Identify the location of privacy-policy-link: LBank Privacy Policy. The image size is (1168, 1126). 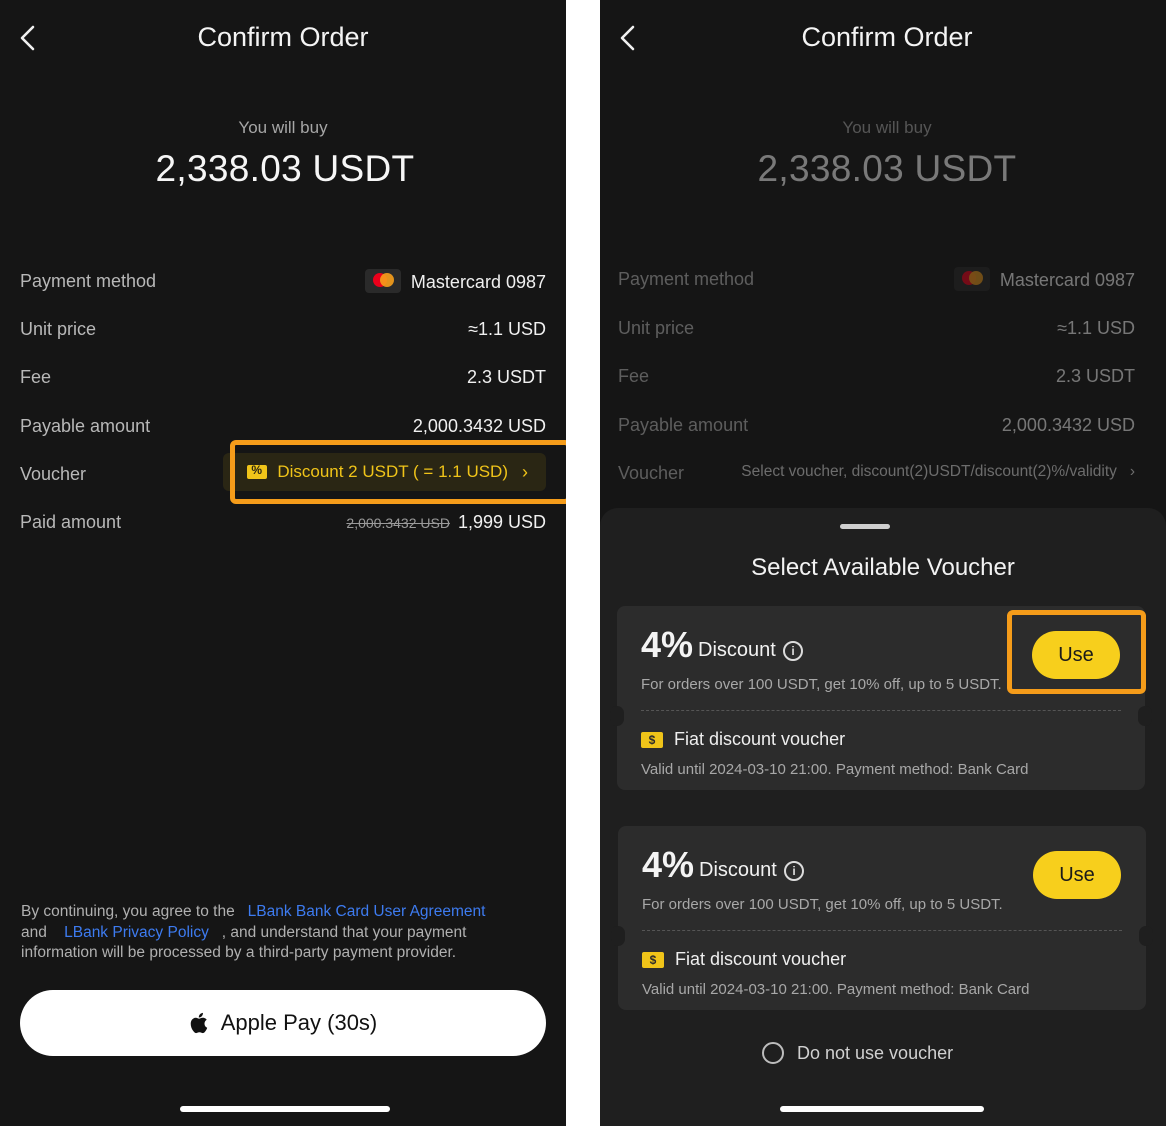
(136, 932).